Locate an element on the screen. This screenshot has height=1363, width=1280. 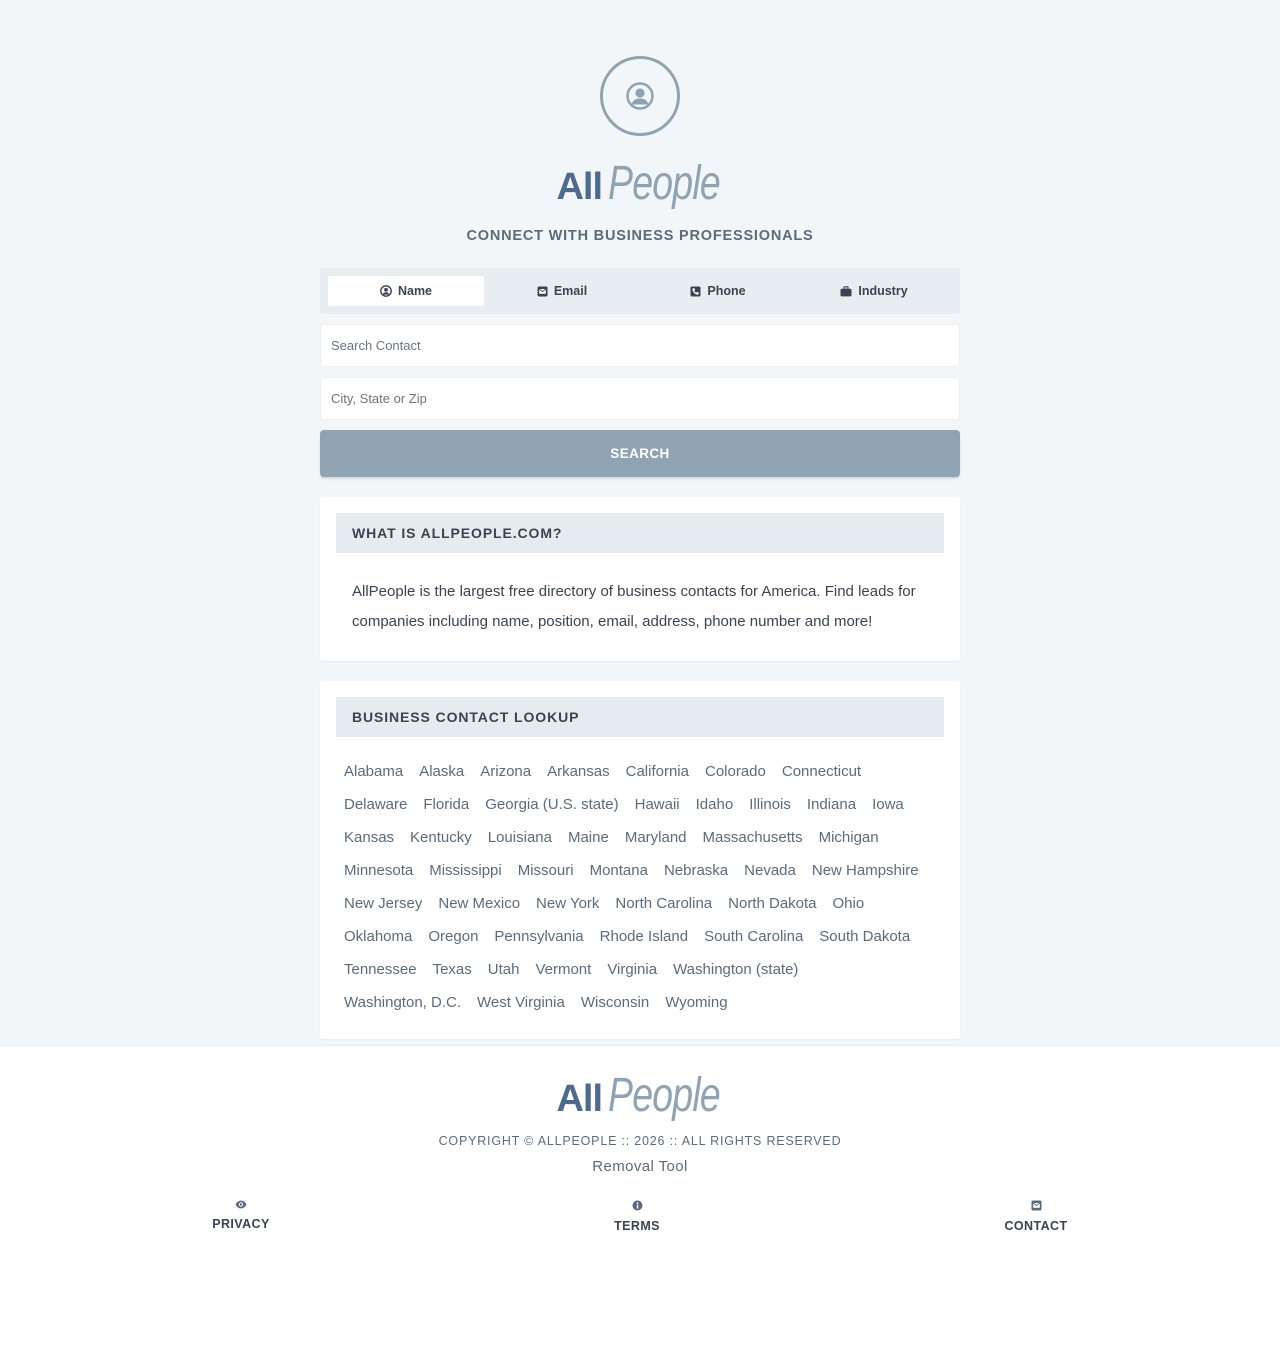
privacy-label: PRIVACY is located at coordinates (241, 1224).